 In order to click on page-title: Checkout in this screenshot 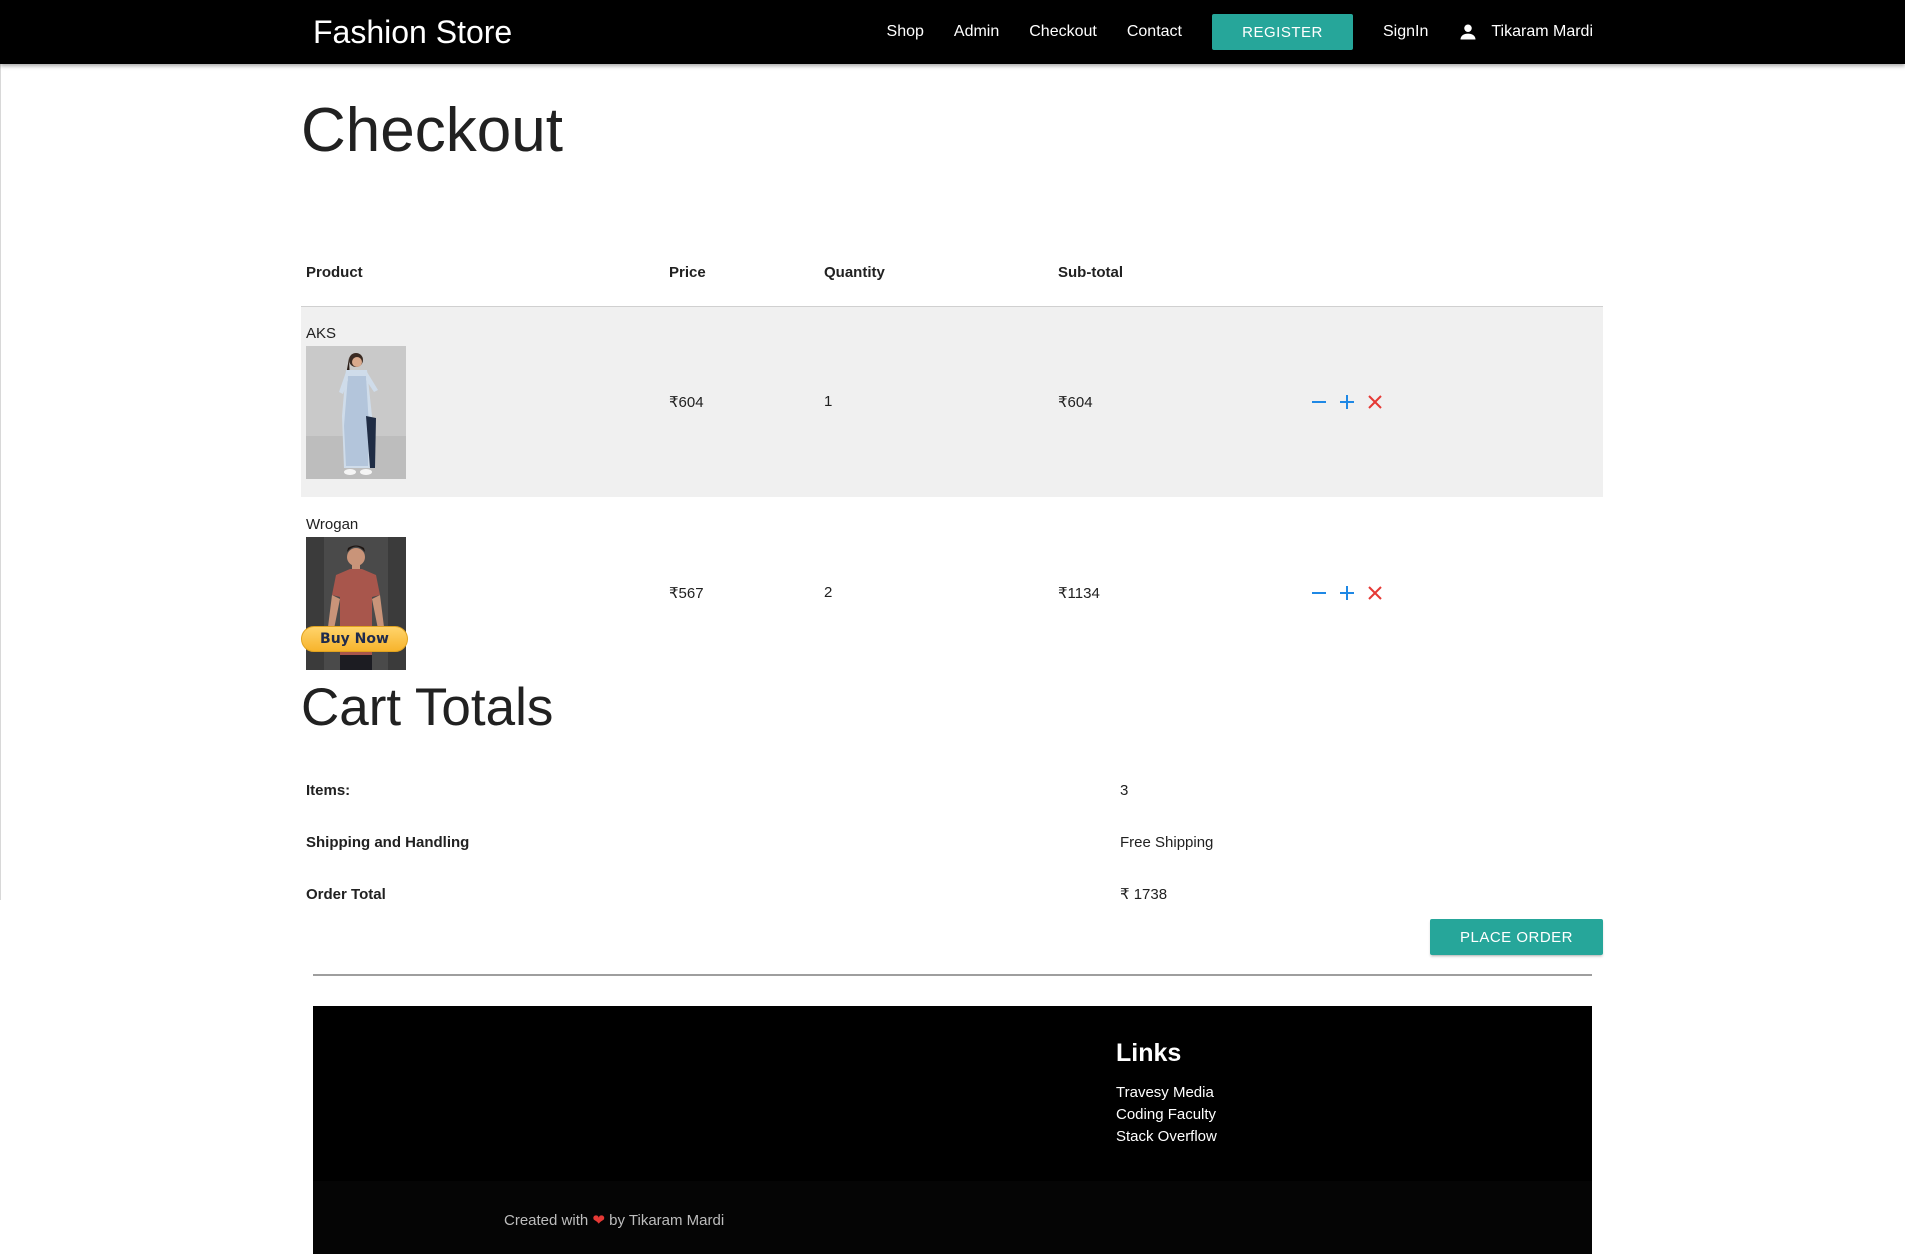, I will do `click(432, 130)`.